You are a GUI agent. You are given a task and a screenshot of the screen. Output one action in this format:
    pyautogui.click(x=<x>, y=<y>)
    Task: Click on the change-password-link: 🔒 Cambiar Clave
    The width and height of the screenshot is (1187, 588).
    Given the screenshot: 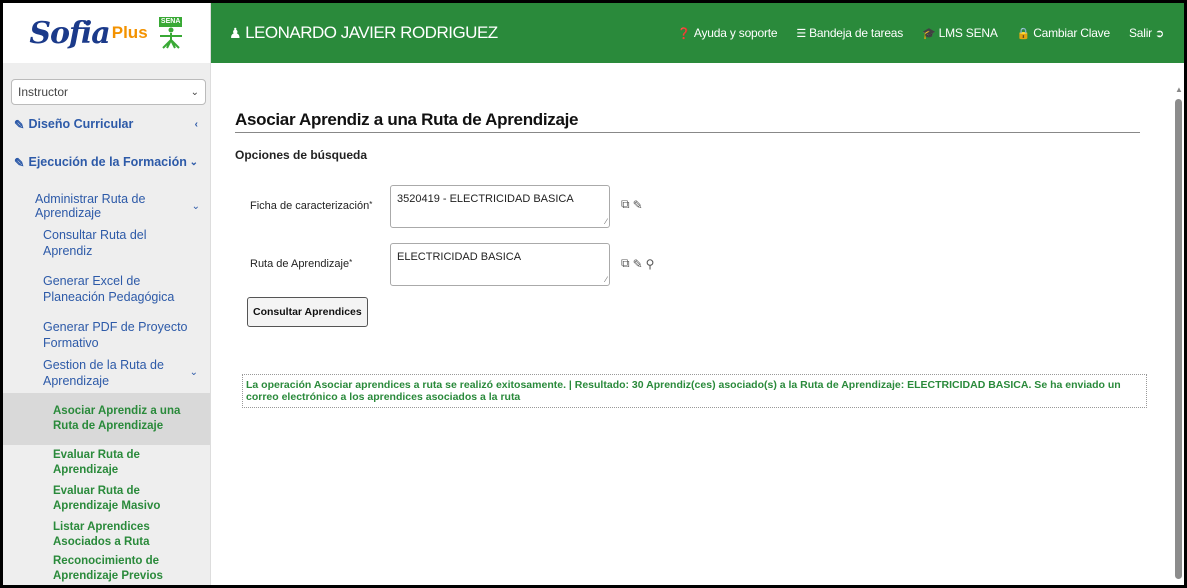 What is the action you would take?
    pyautogui.click(x=1063, y=33)
    